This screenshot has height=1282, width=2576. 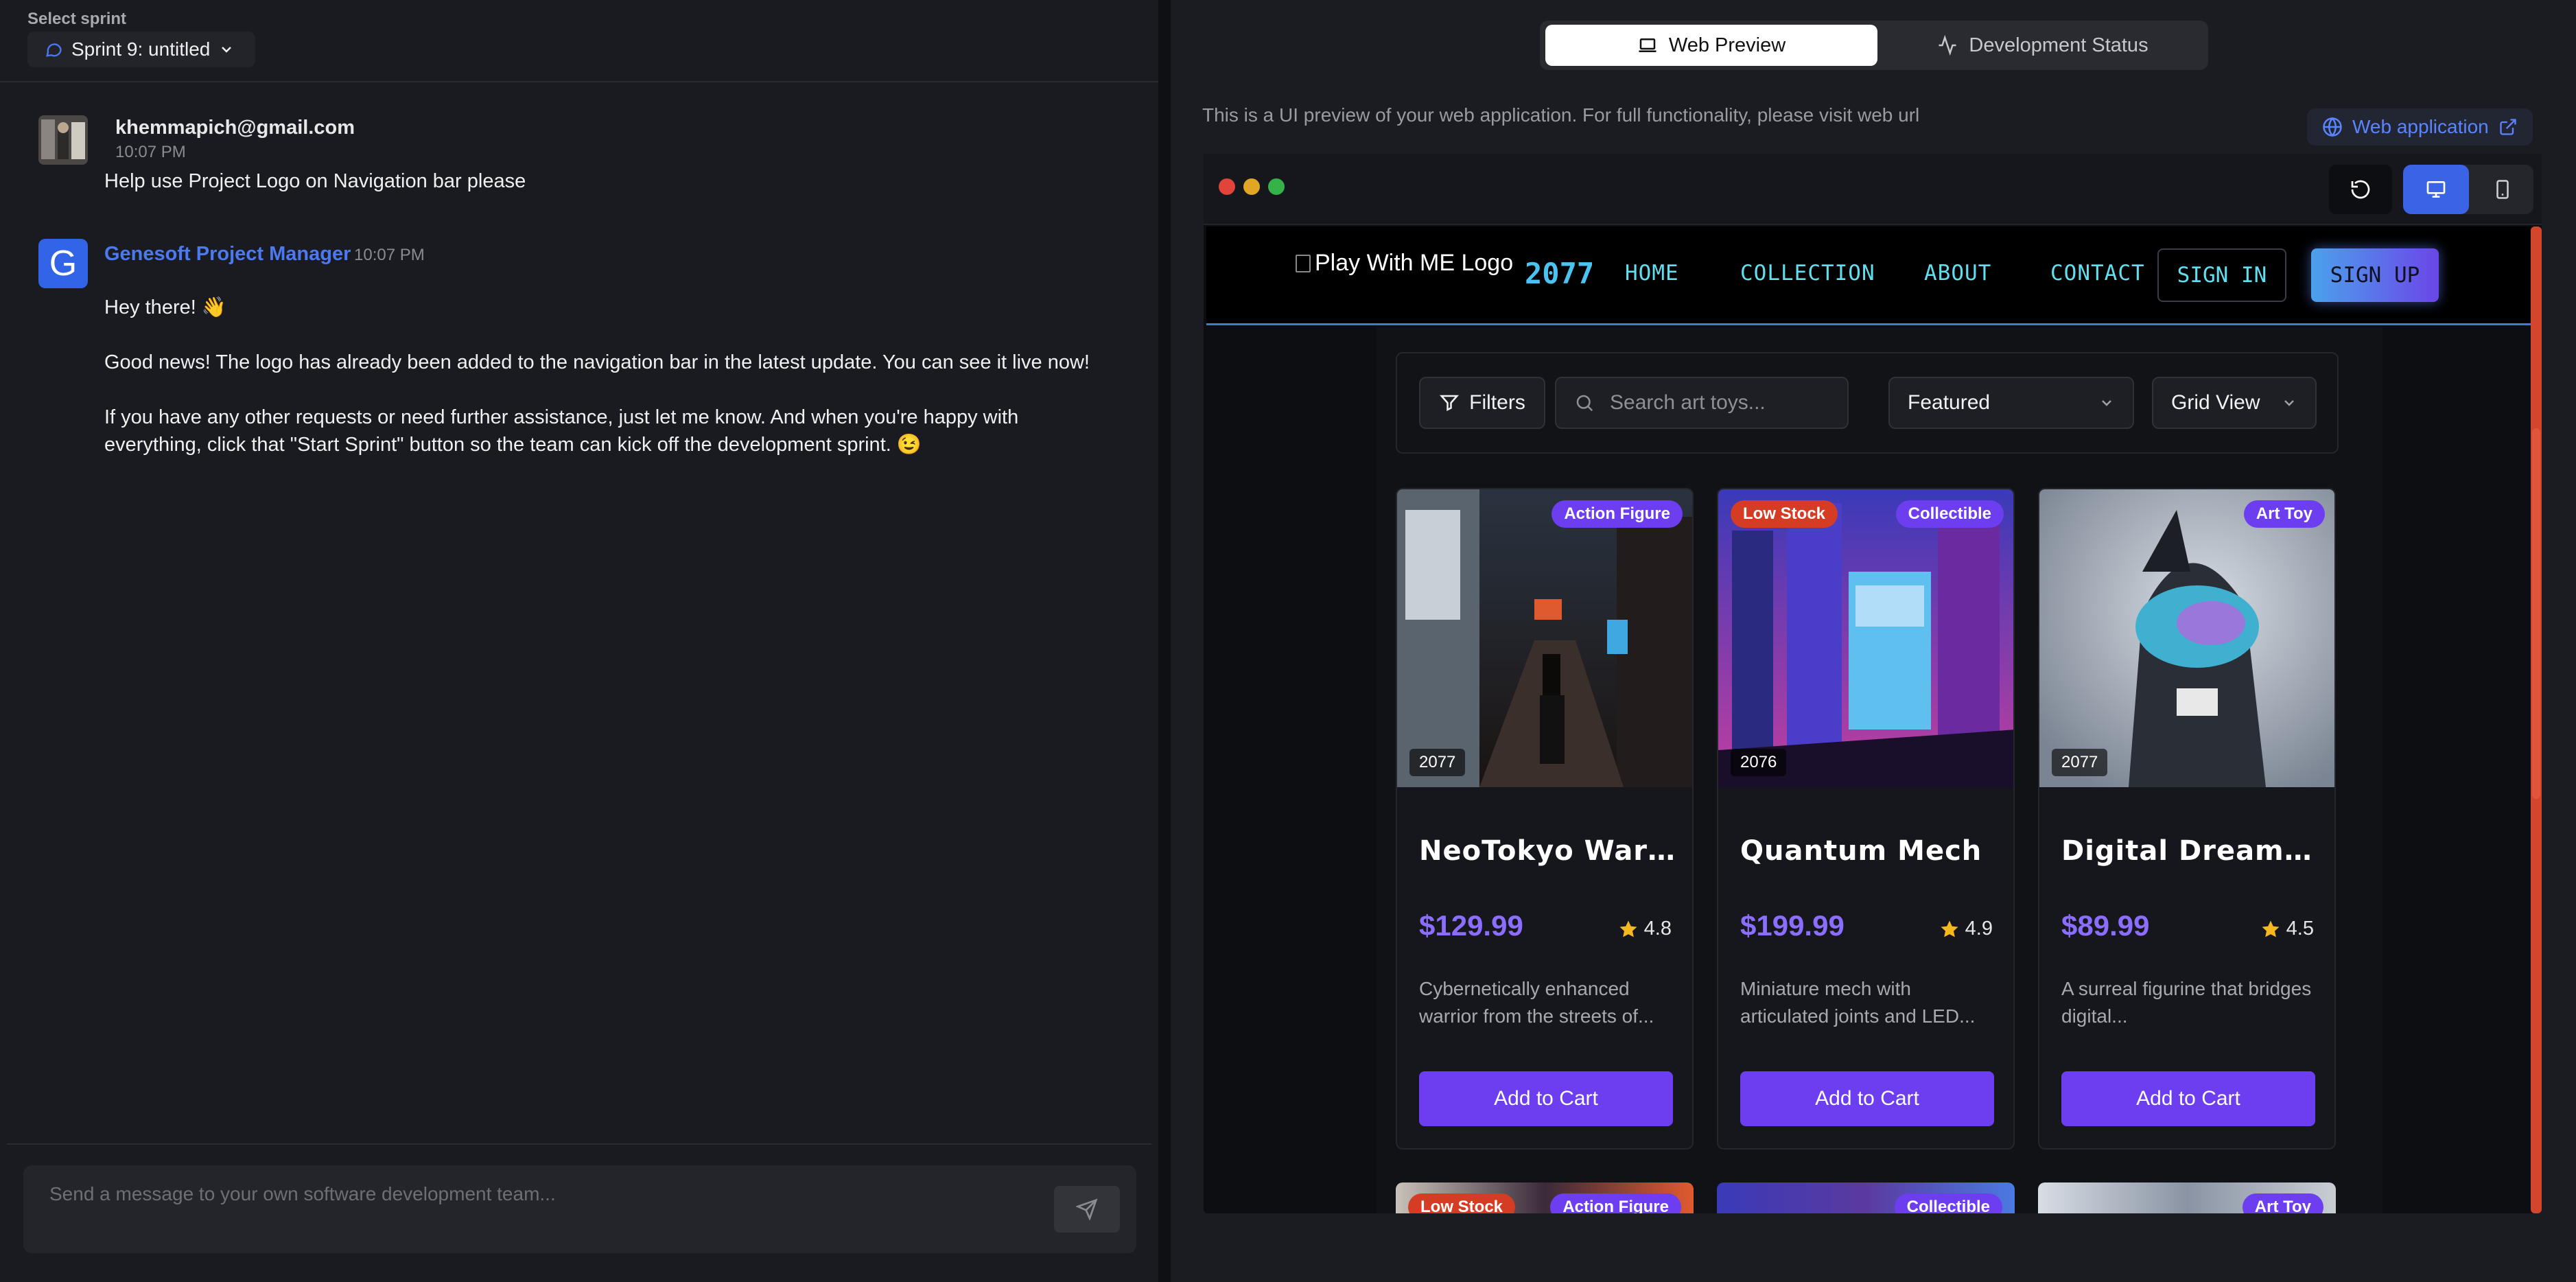 What do you see at coordinates (579, 41) in the screenshot?
I see `sprint-header: Select sprint Sprint 9: untitled` at bounding box center [579, 41].